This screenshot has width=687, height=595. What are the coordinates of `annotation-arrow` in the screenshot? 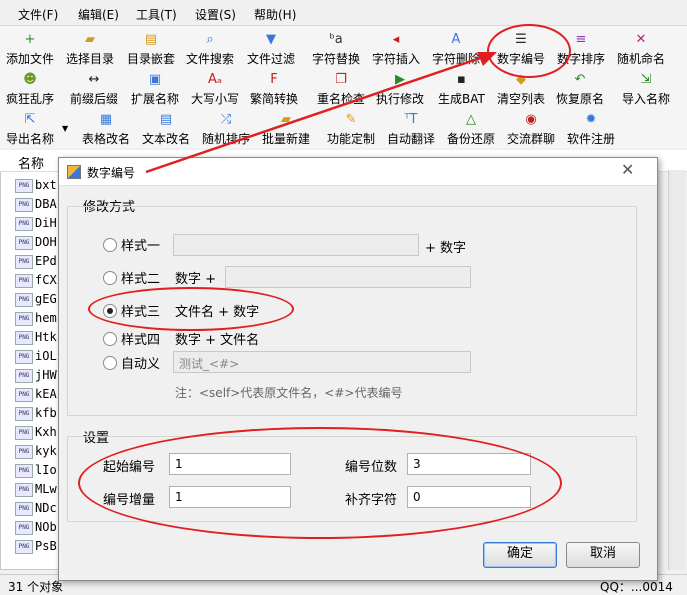 It's located at (321, 113).